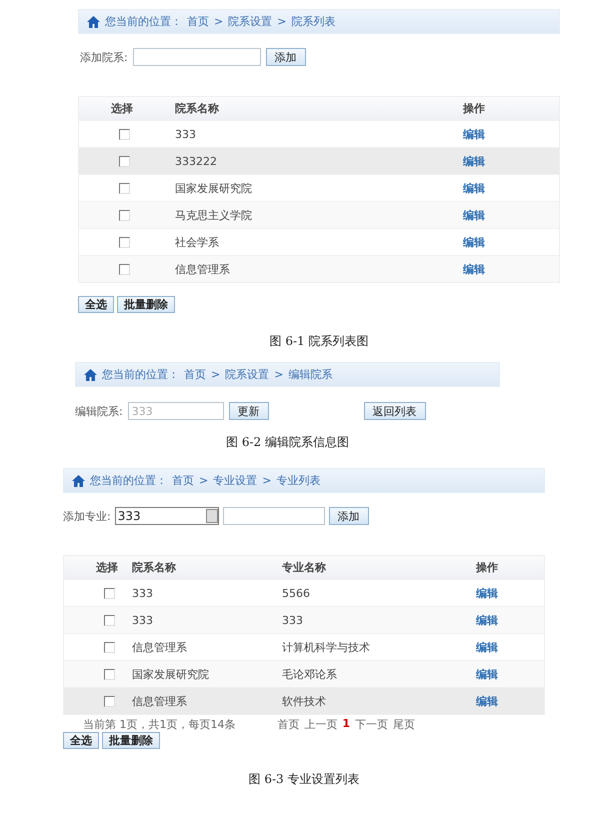 The width and height of the screenshot is (605, 839). I want to click on department-input, so click(196, 57).